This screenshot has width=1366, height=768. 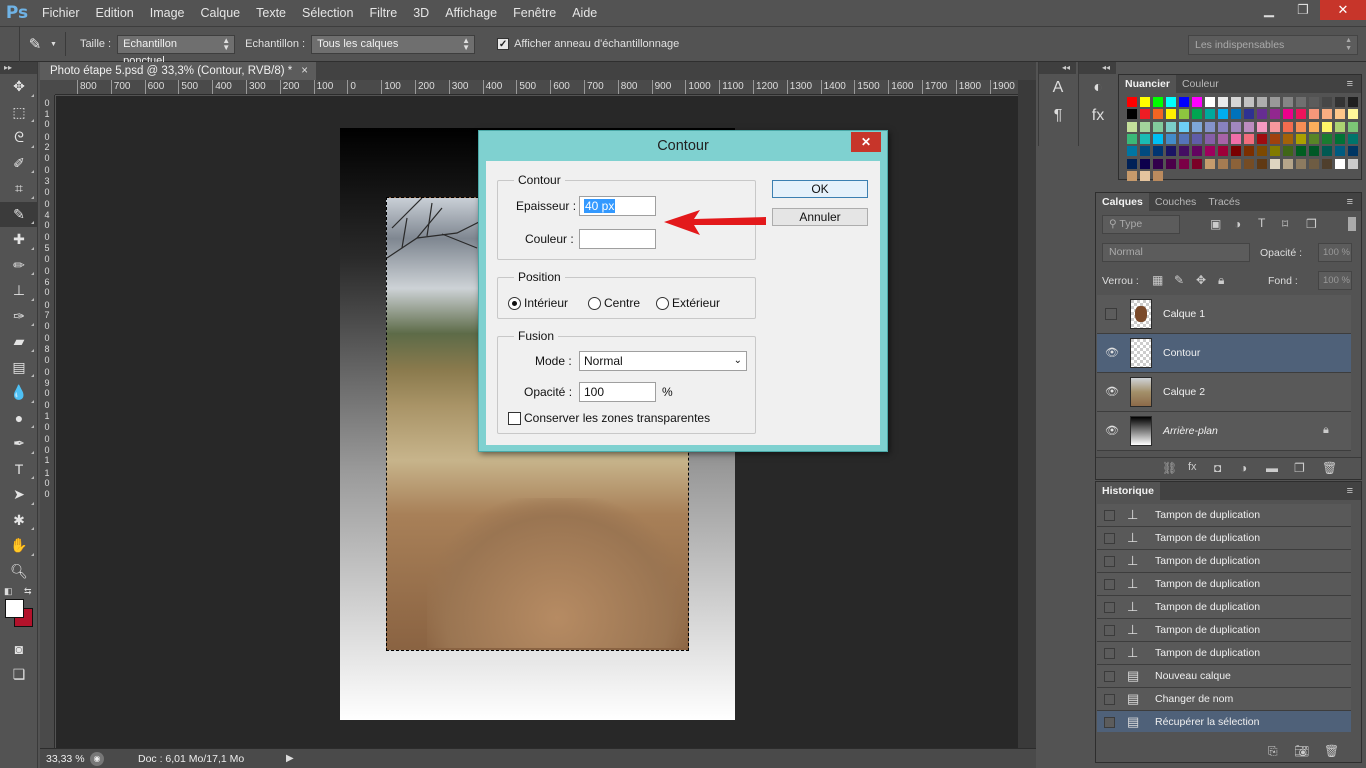 I want to click on radio-centre-label: Centre, so click(x=622, y=303).